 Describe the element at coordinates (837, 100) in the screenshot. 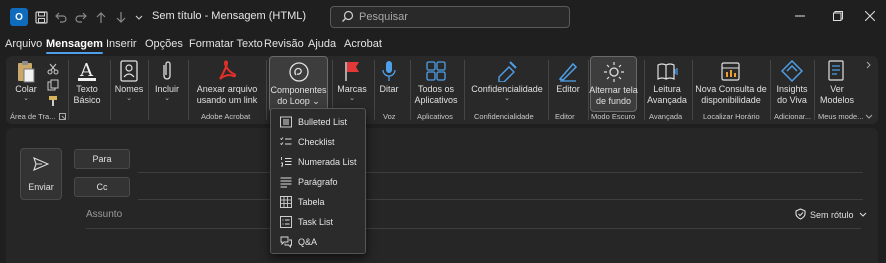

I see `templates-label-2: Modelos` at that location.